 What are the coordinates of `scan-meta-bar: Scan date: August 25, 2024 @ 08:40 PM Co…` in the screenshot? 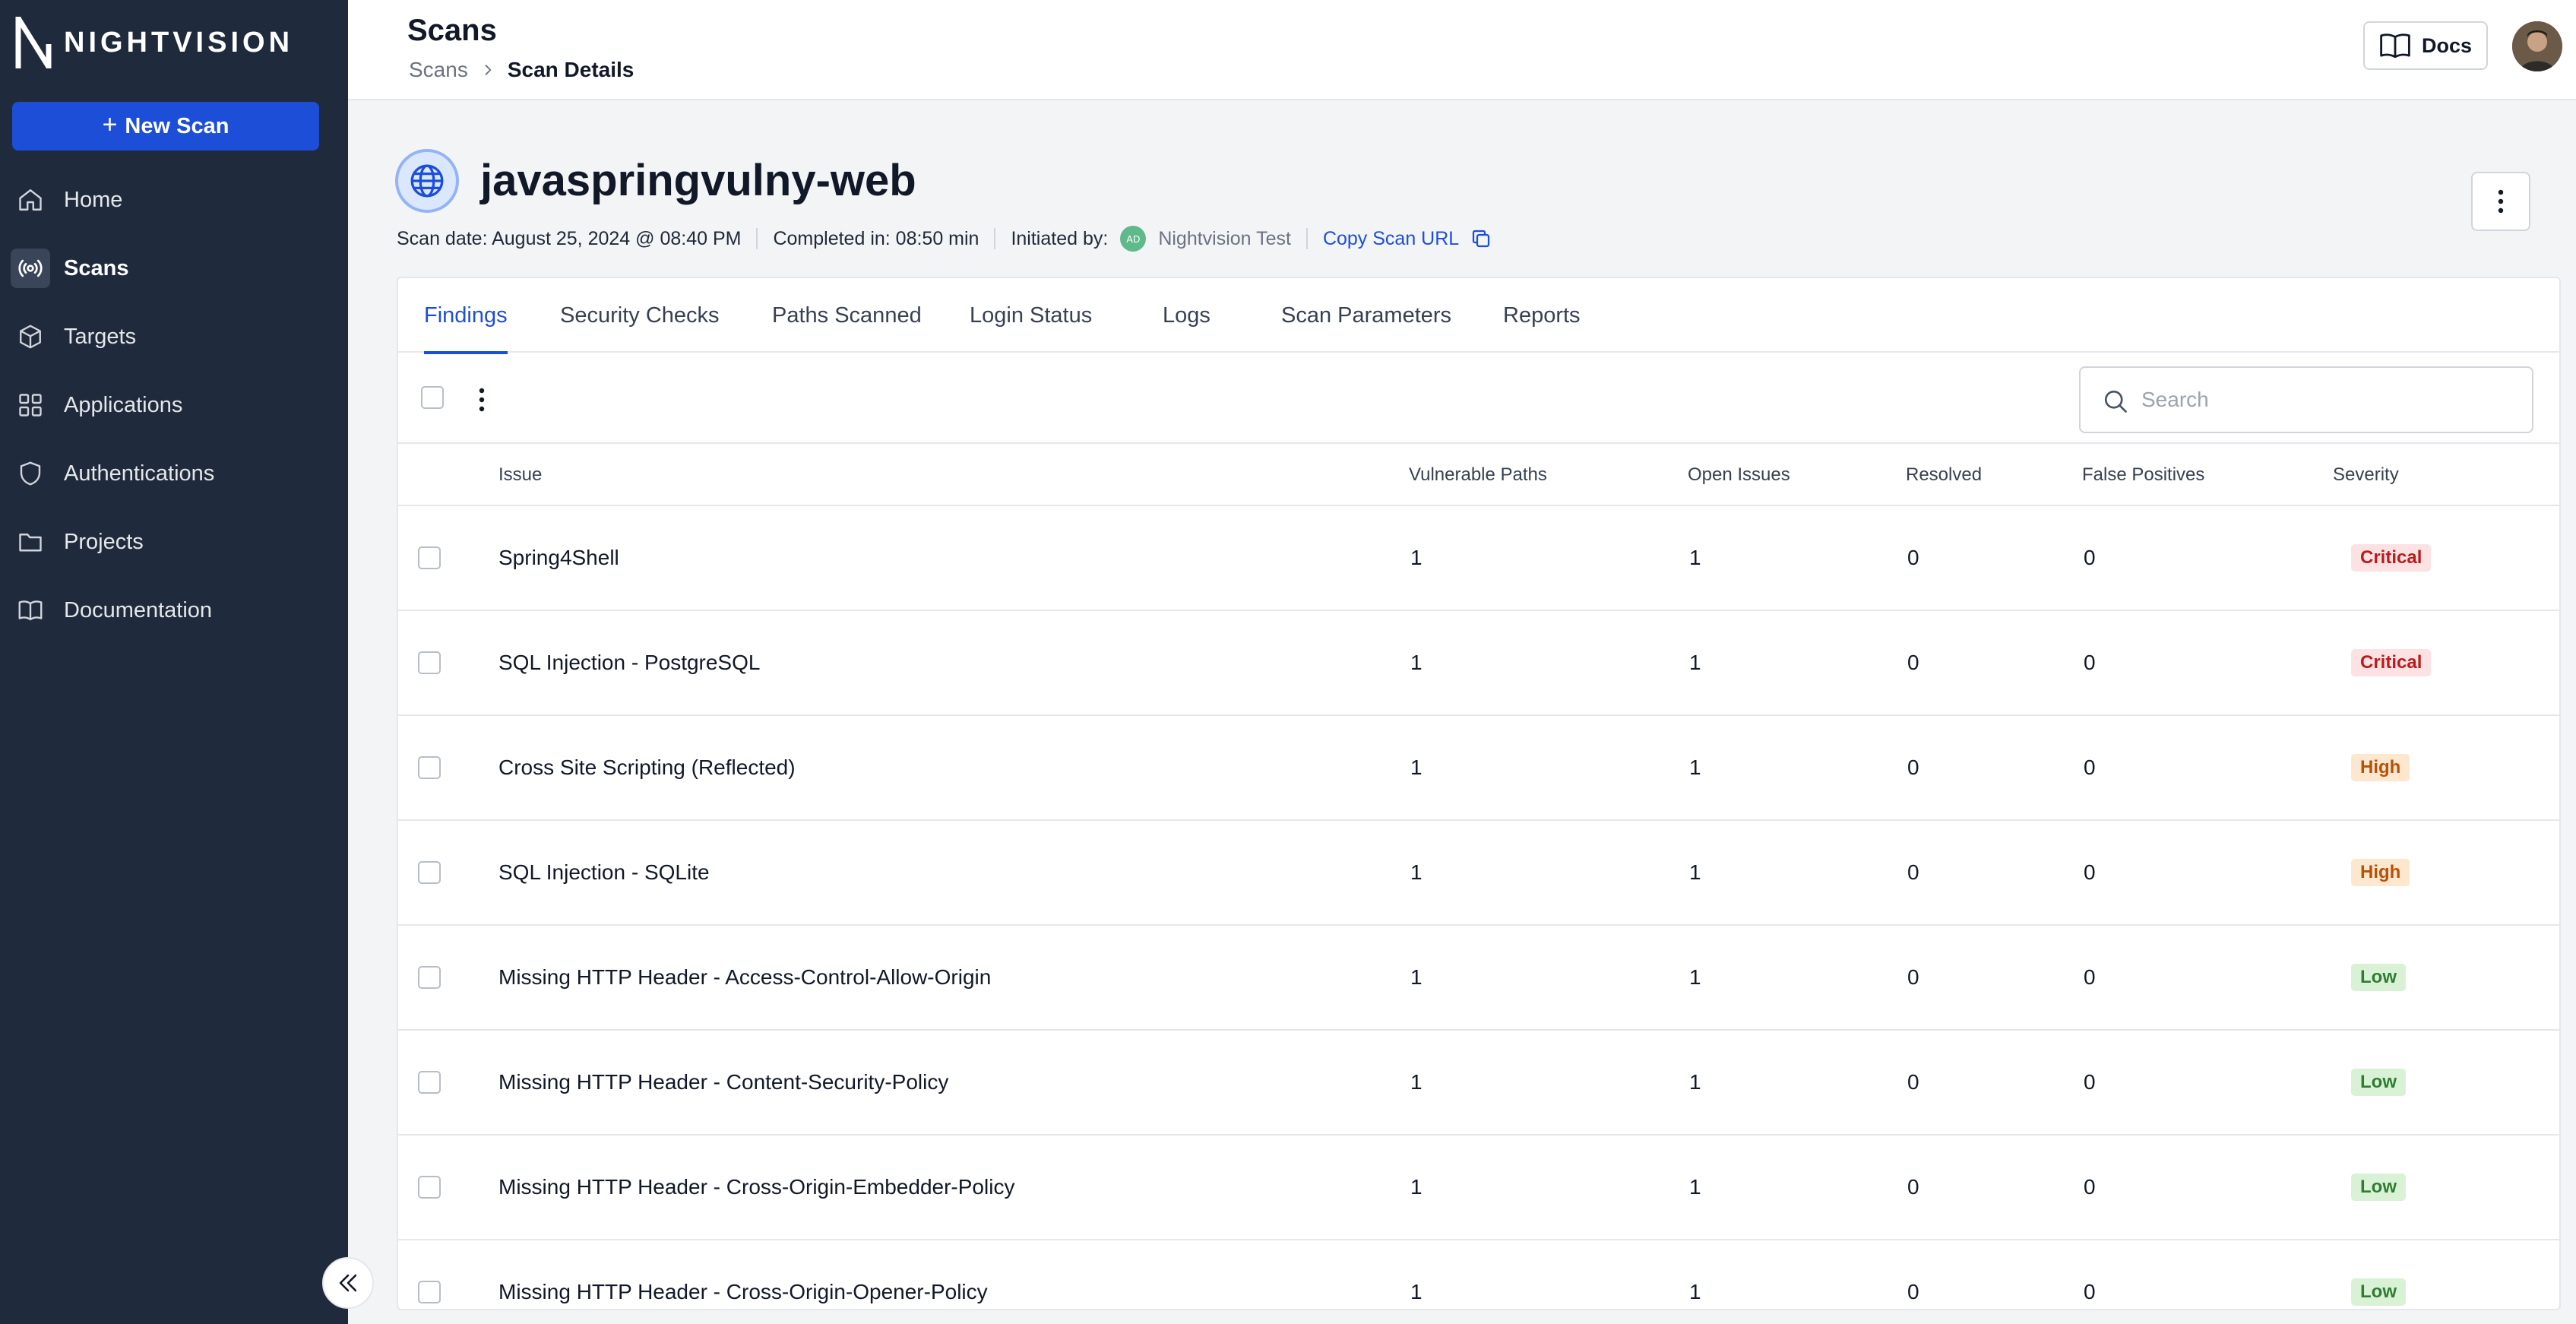 It's located at (945, 239).